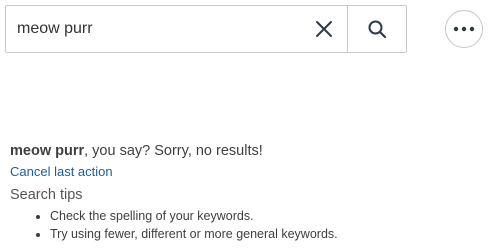 This screenshot has height=249, width=490. I want to click on more-horizontal-icon, so click(464, 29).